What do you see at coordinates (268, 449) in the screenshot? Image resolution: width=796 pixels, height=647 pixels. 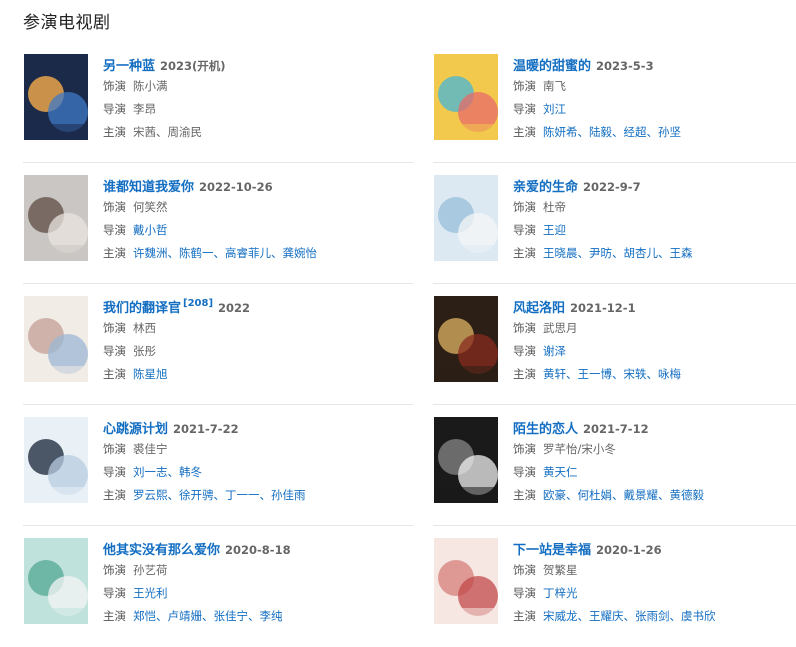 I see `role-row: 饰演 裘佳宁` at bounding box center [268, 449].